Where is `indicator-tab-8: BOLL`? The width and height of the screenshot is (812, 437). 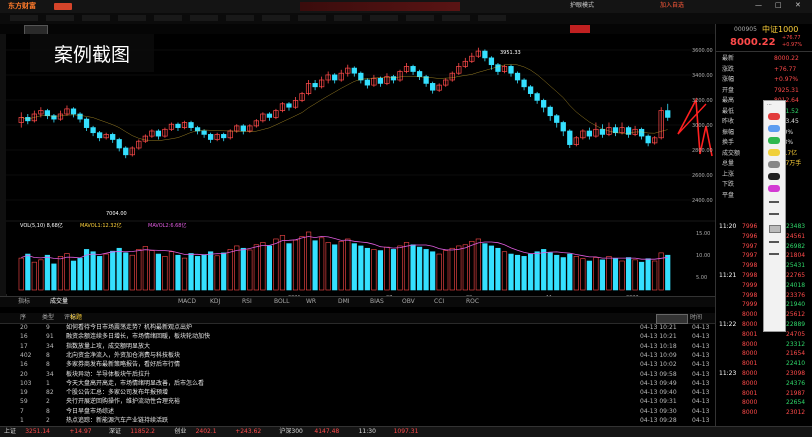
indicator-tab-8: BOLL is located at coordinates (281, 302).